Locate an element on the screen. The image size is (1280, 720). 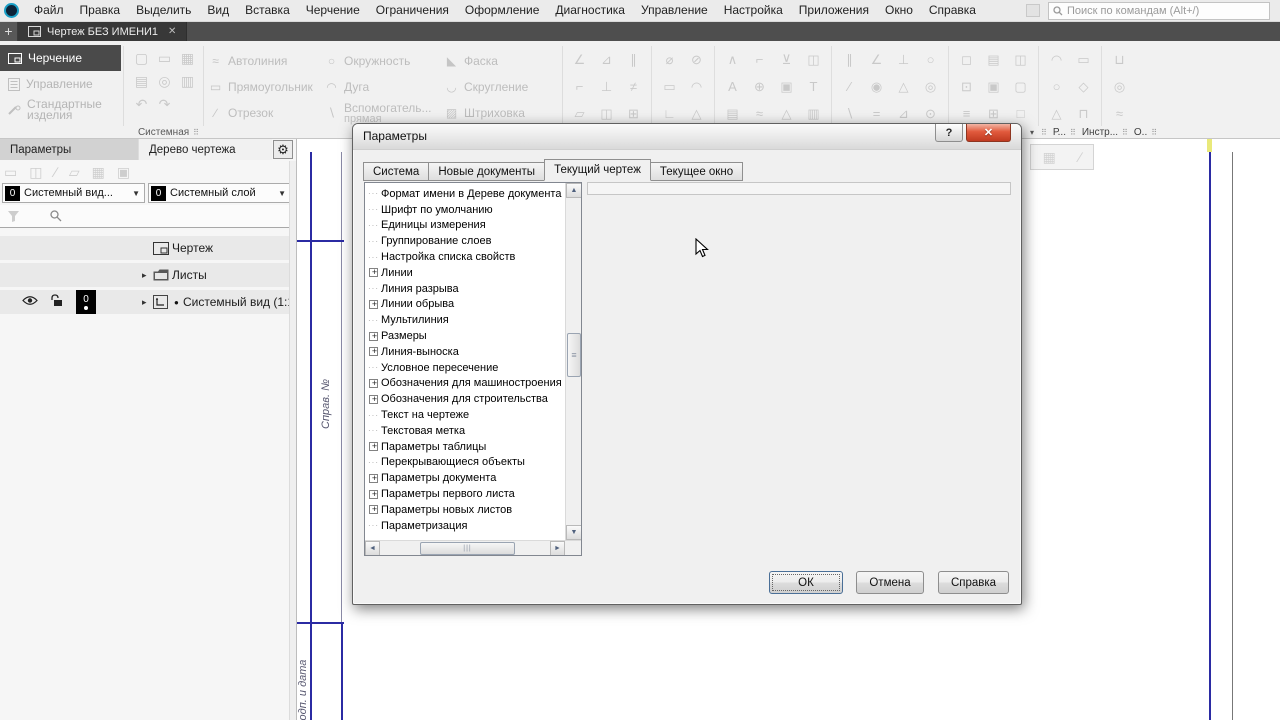
tool-icon: ⌐ is located at coordinates (579, 86).